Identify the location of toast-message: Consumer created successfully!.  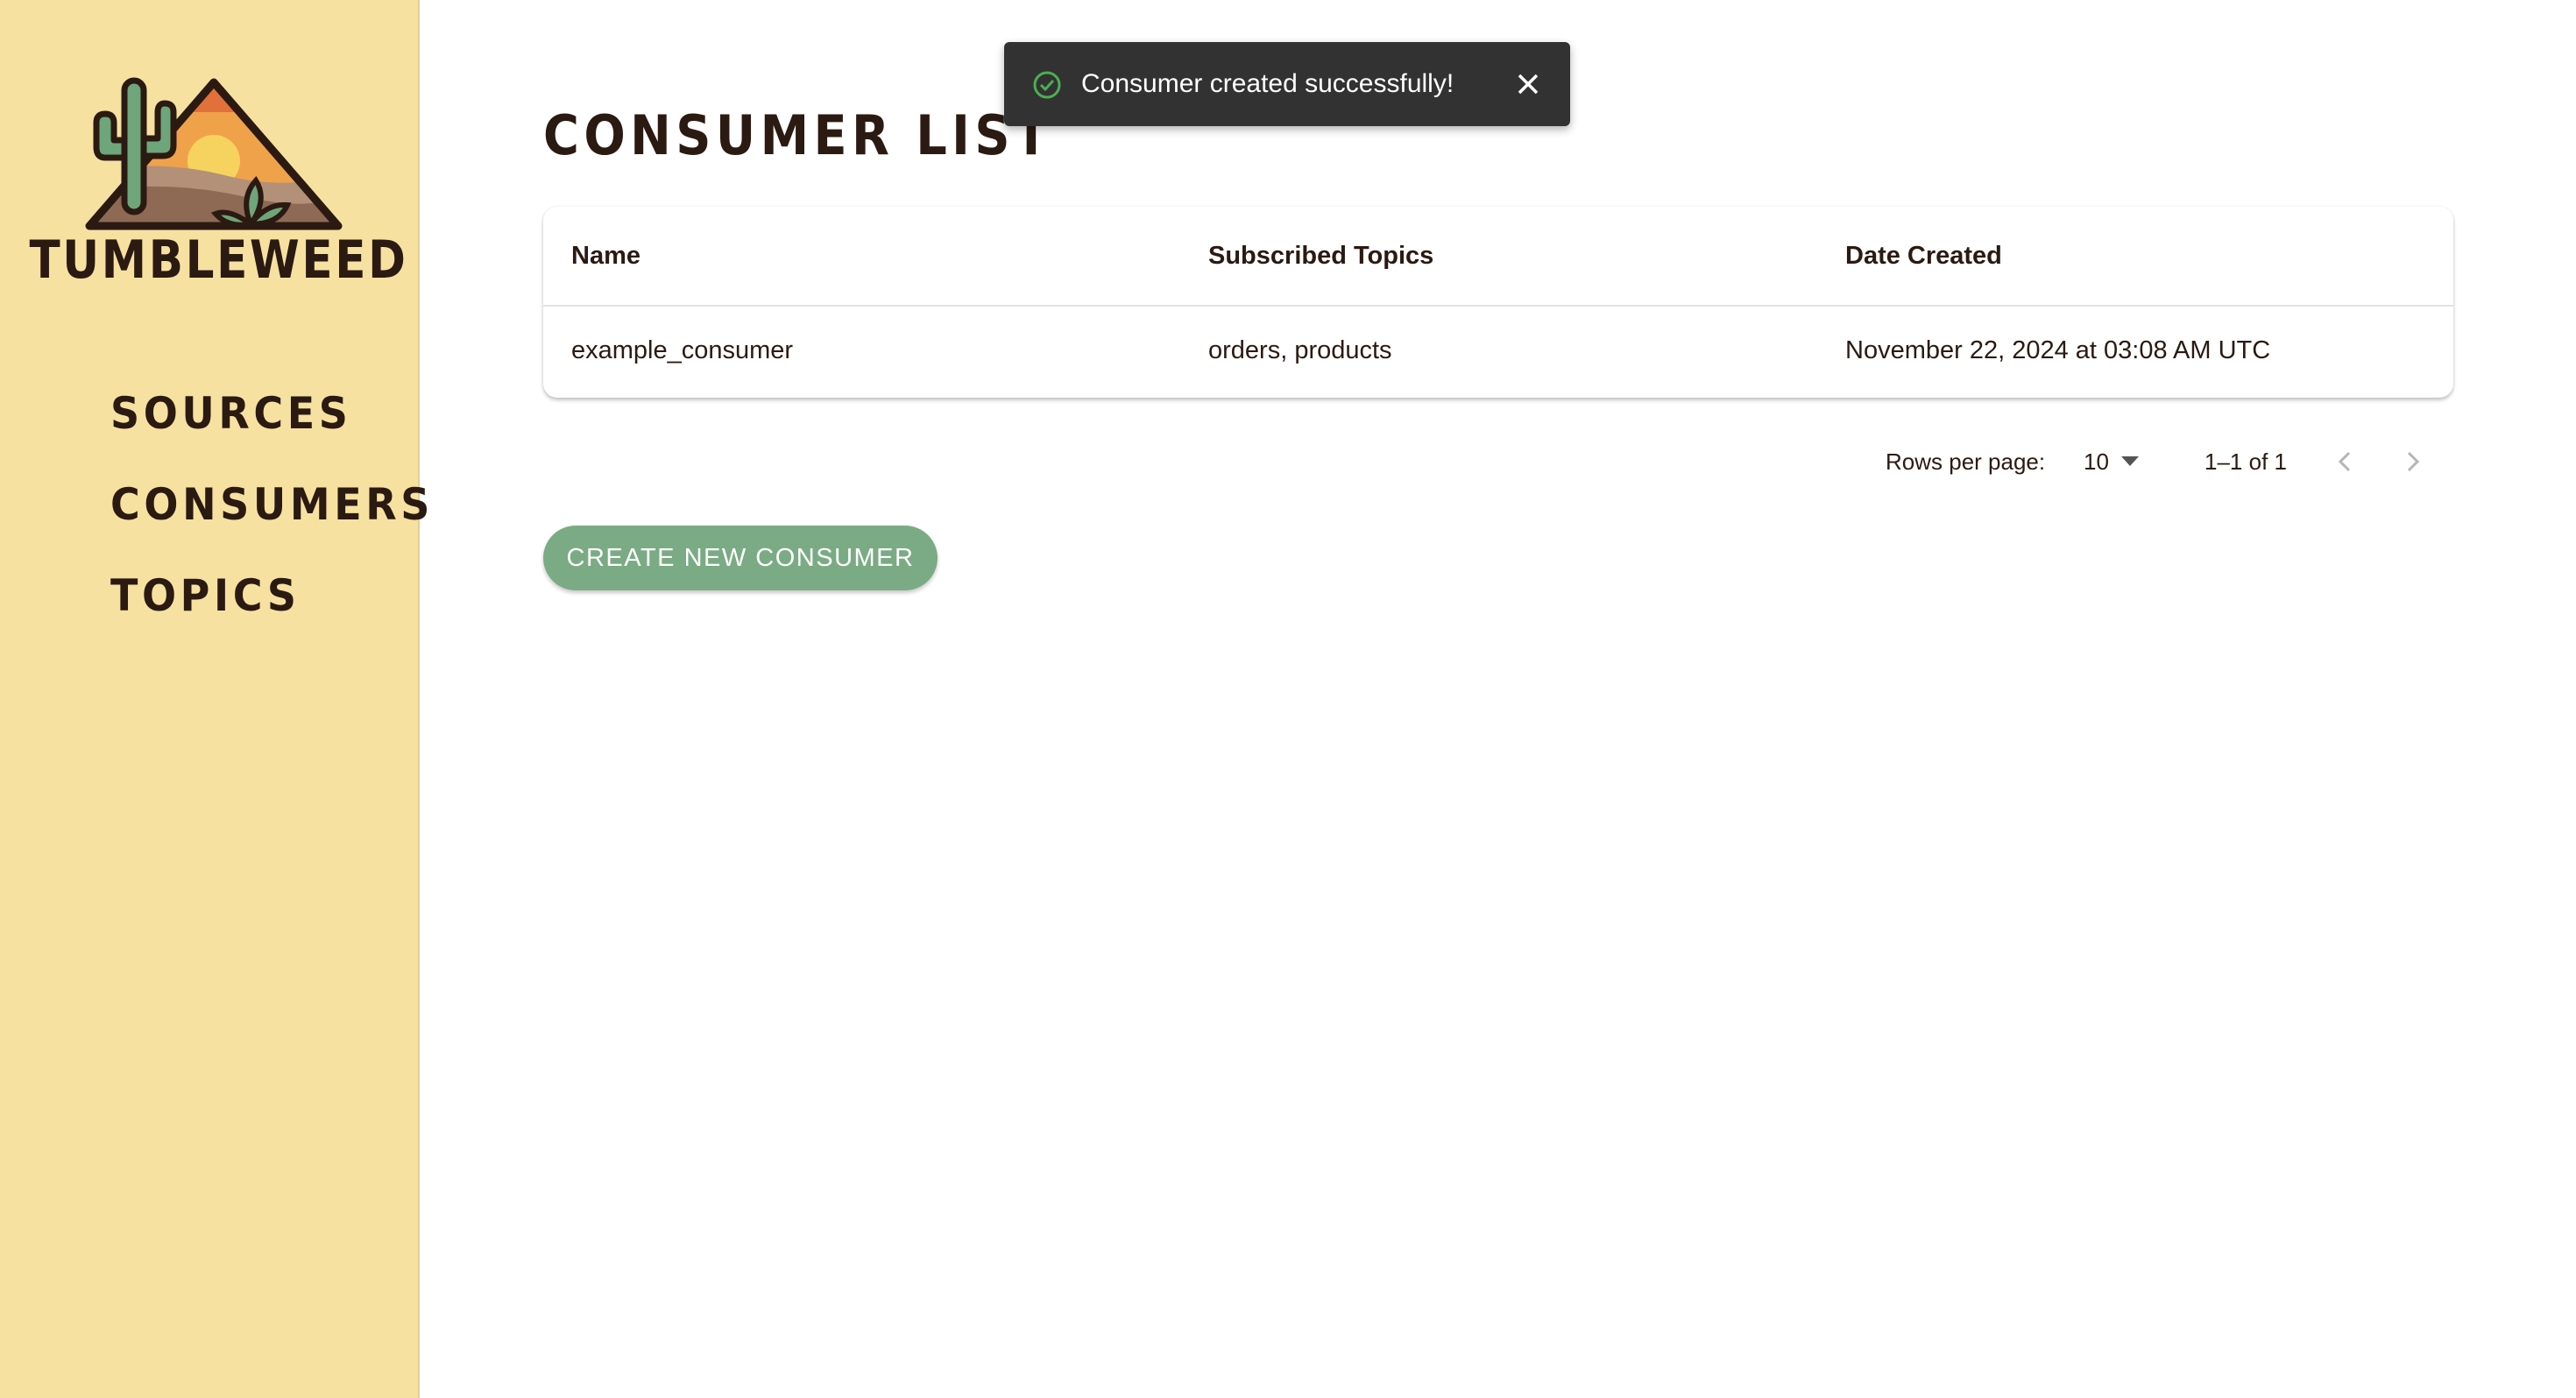
(1267, 83).